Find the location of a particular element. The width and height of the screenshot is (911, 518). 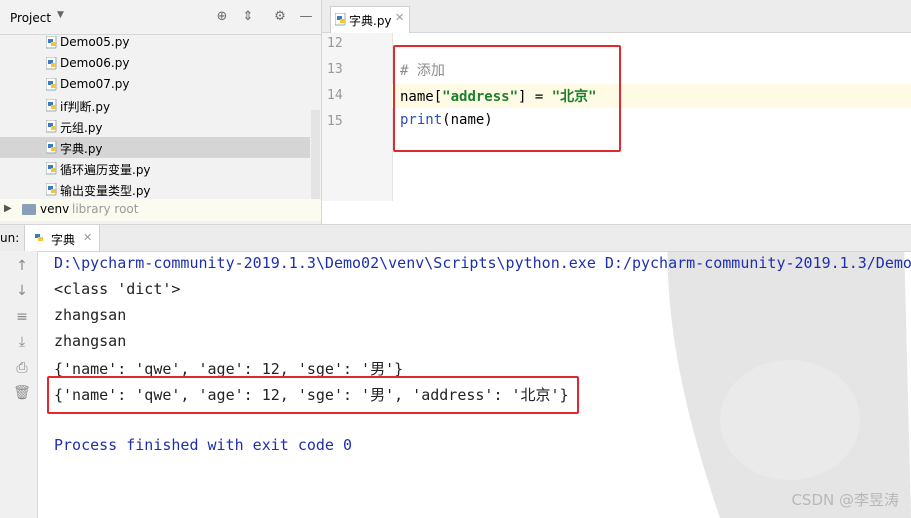

watermark: CSDN @李昱涛 is located at coordinates (845, 500).